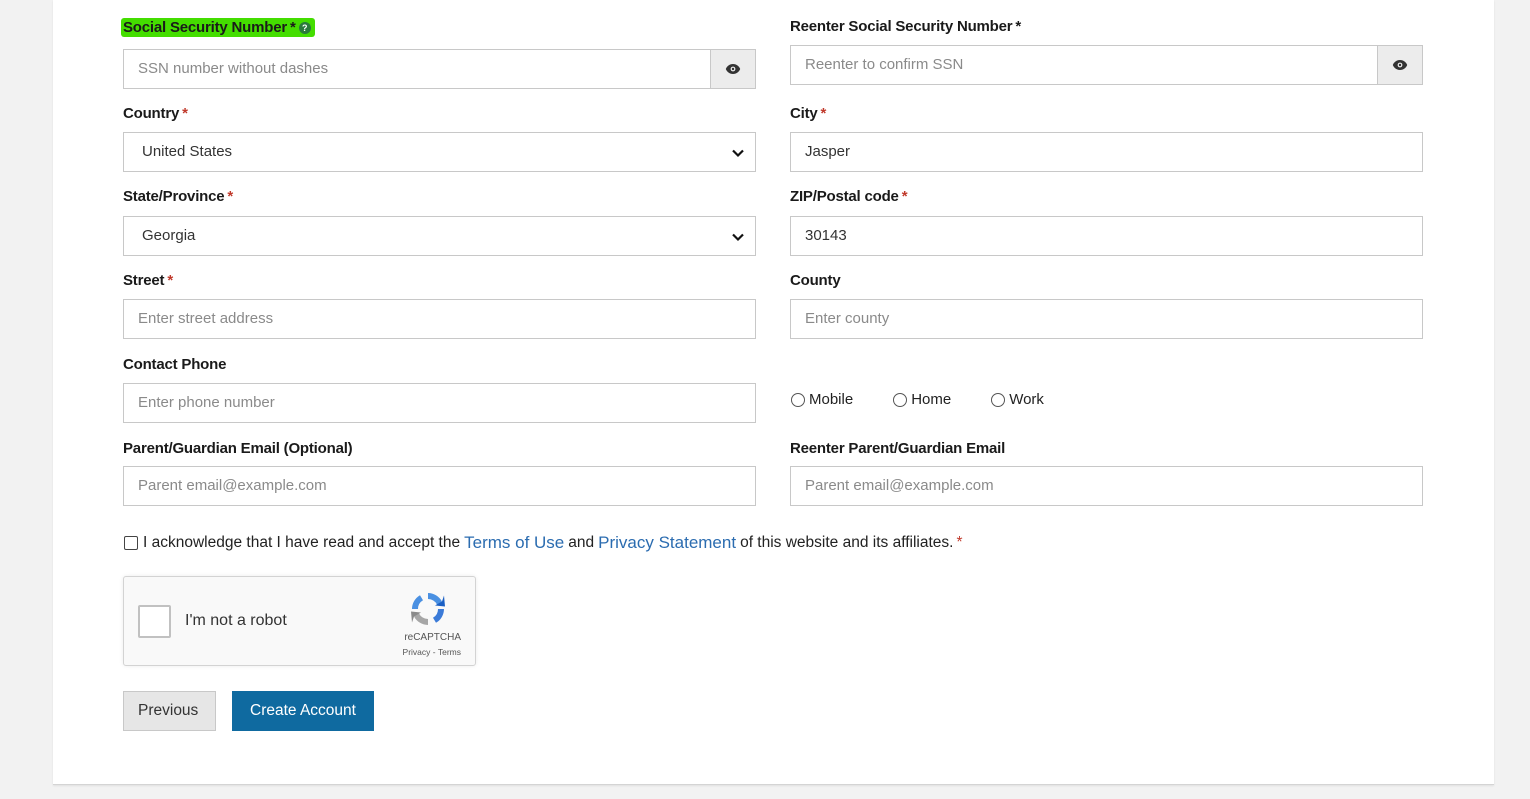 The image size is (1530, 799). I want to click on phone-label-text: Contact Phone, so click(175, 364).